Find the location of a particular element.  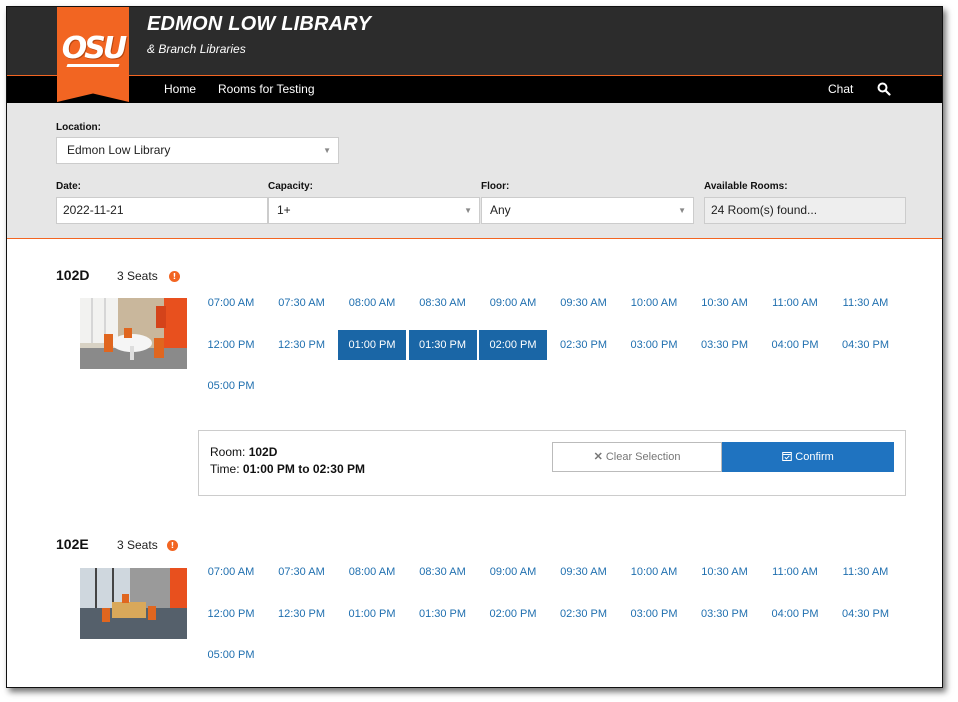

floor-select: Any ▼ is located at coordinates (587, 210).